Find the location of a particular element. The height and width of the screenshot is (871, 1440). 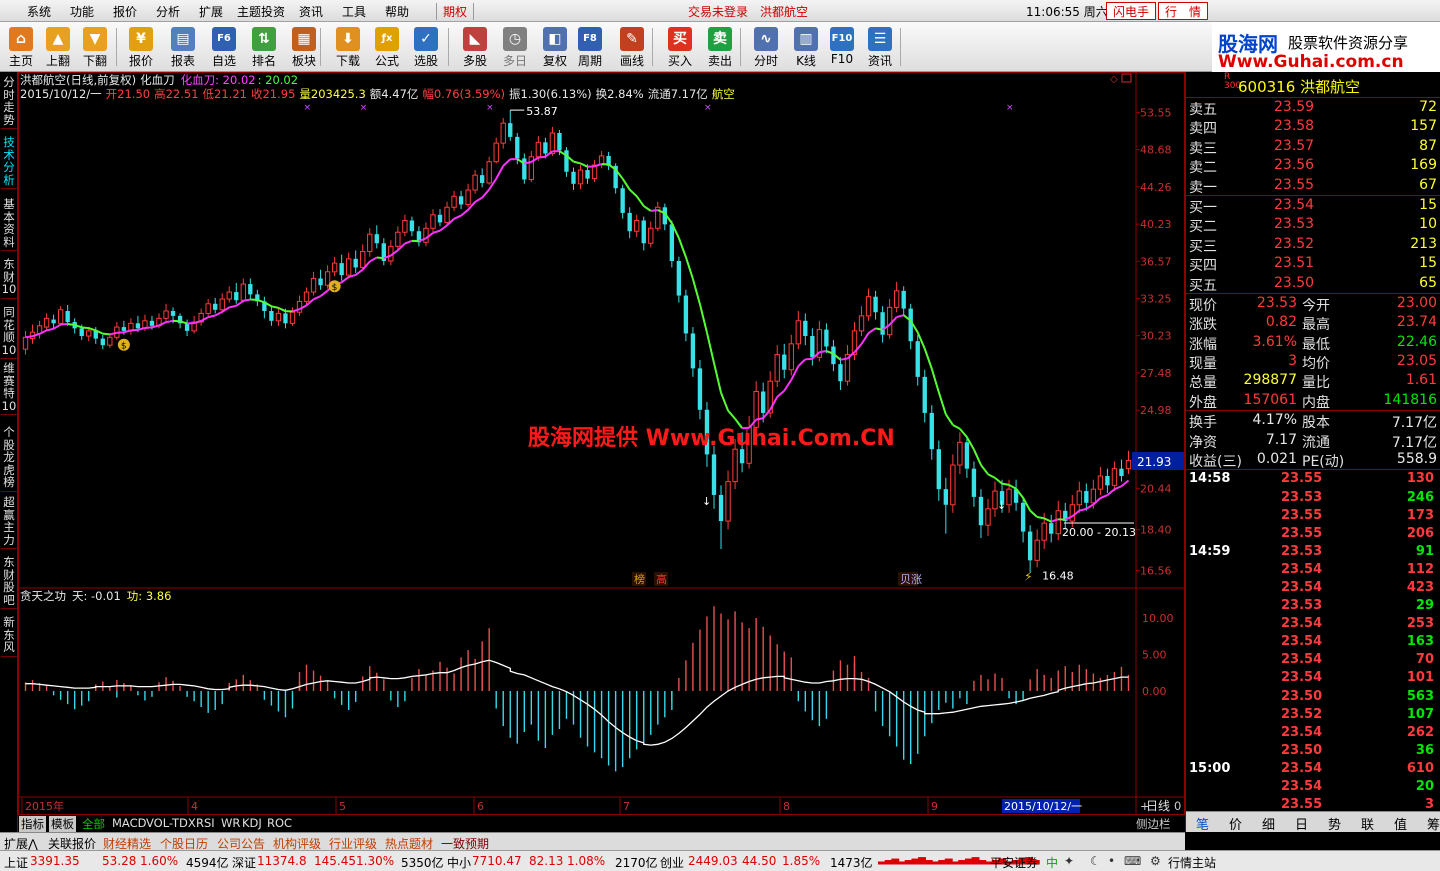

toolbar-sell-button: 卖卖出 is located at coordinates (720, 47).